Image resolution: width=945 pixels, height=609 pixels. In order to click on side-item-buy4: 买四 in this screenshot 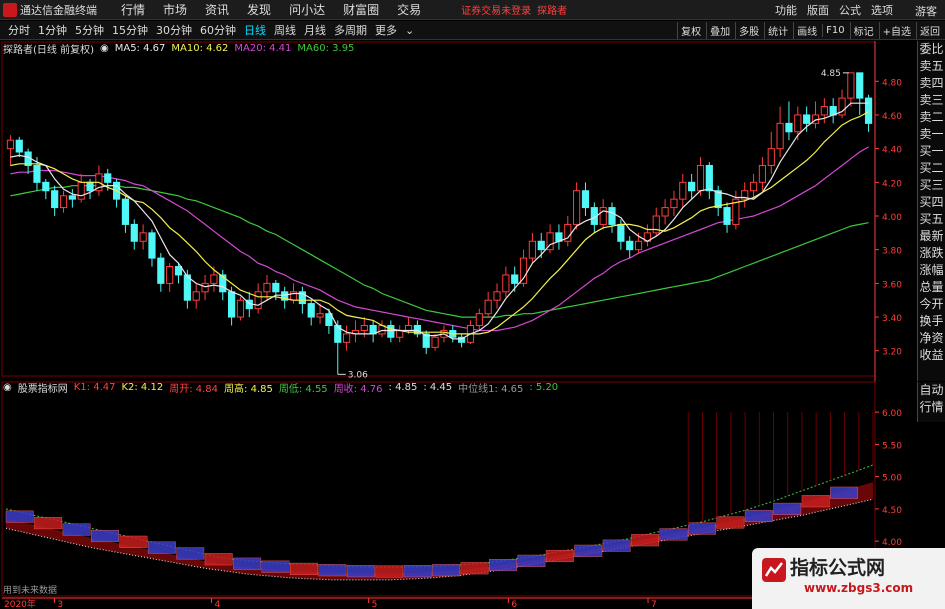, I will do `click(931, 202)`.